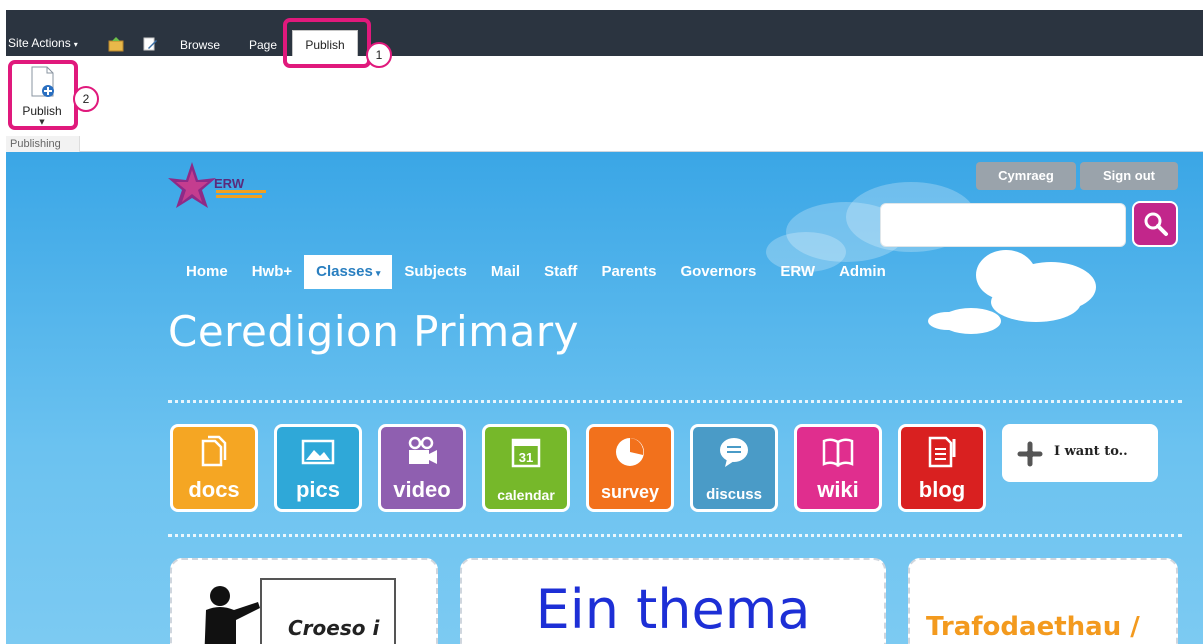 Image resolution: width=1203 pixels, height=644 pixels. I want to click on nav-item-parents: Parents, so click(628, 272).